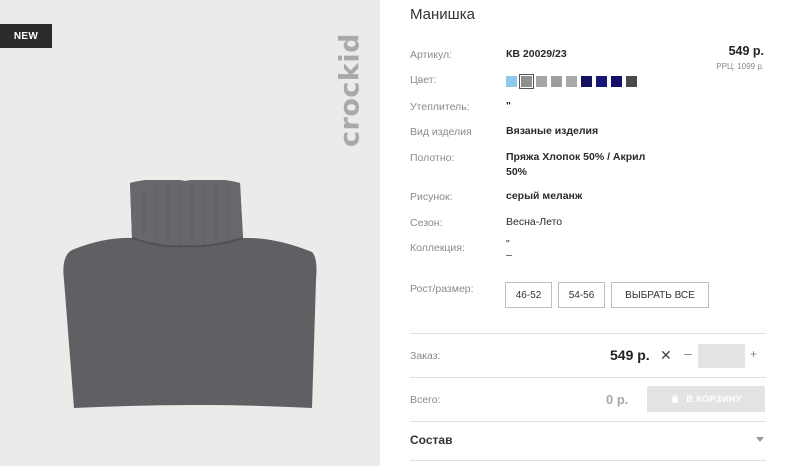  I want to click on size-label: Рост/размер:, so click(442, 289).